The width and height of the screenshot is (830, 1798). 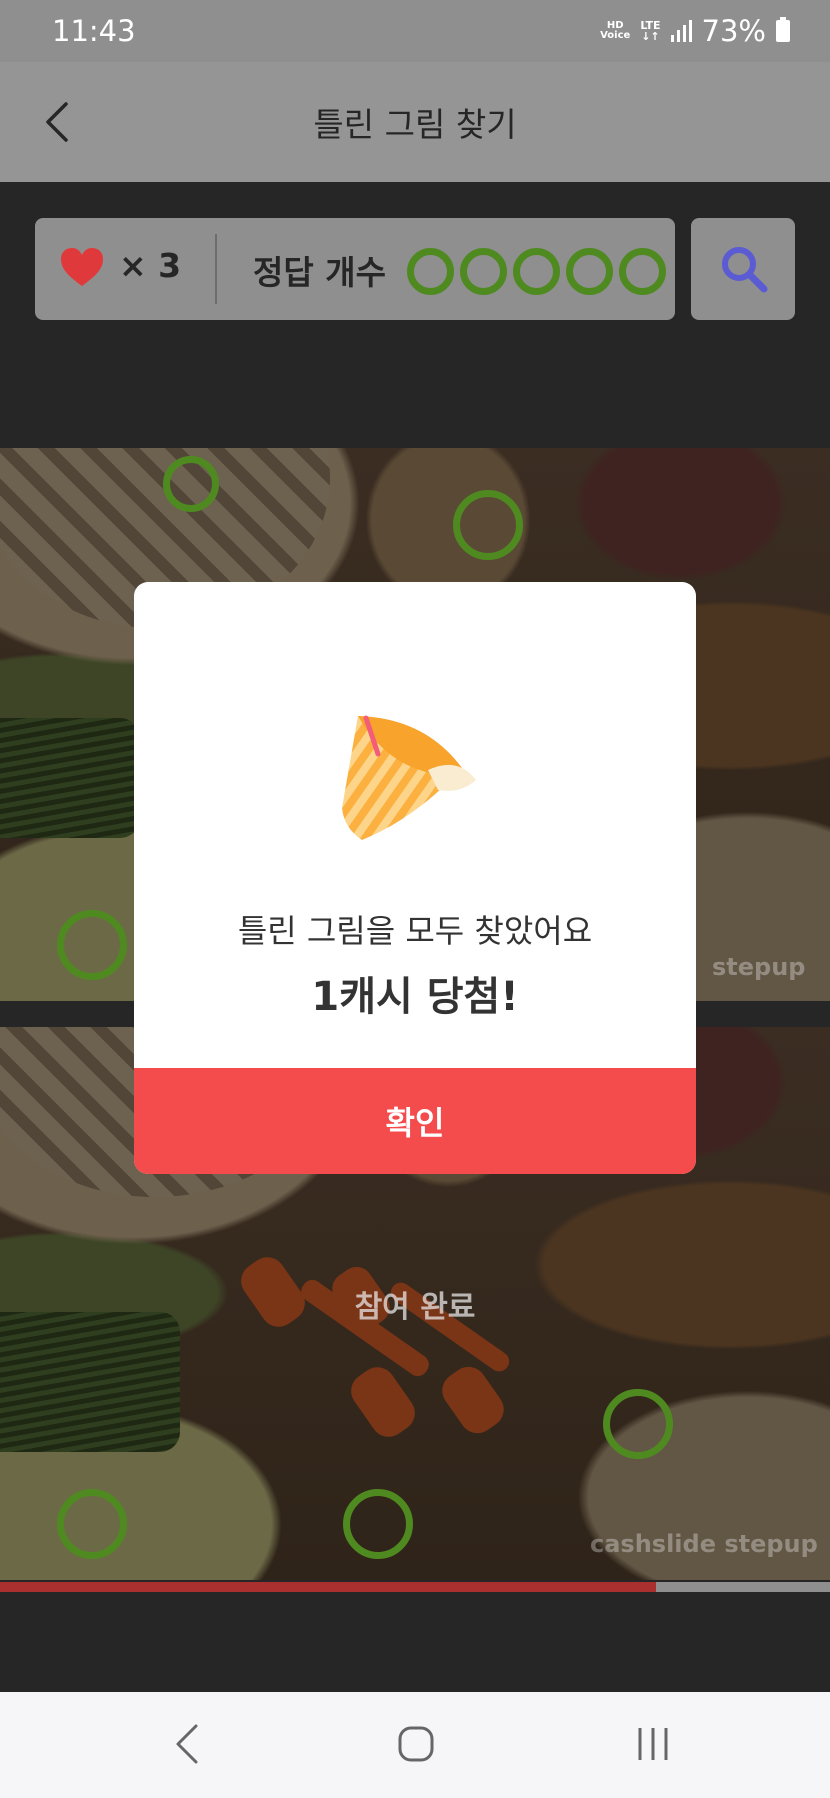 I want to click on hd-voice-icon: HD Voice, so click(x=615, y=31).